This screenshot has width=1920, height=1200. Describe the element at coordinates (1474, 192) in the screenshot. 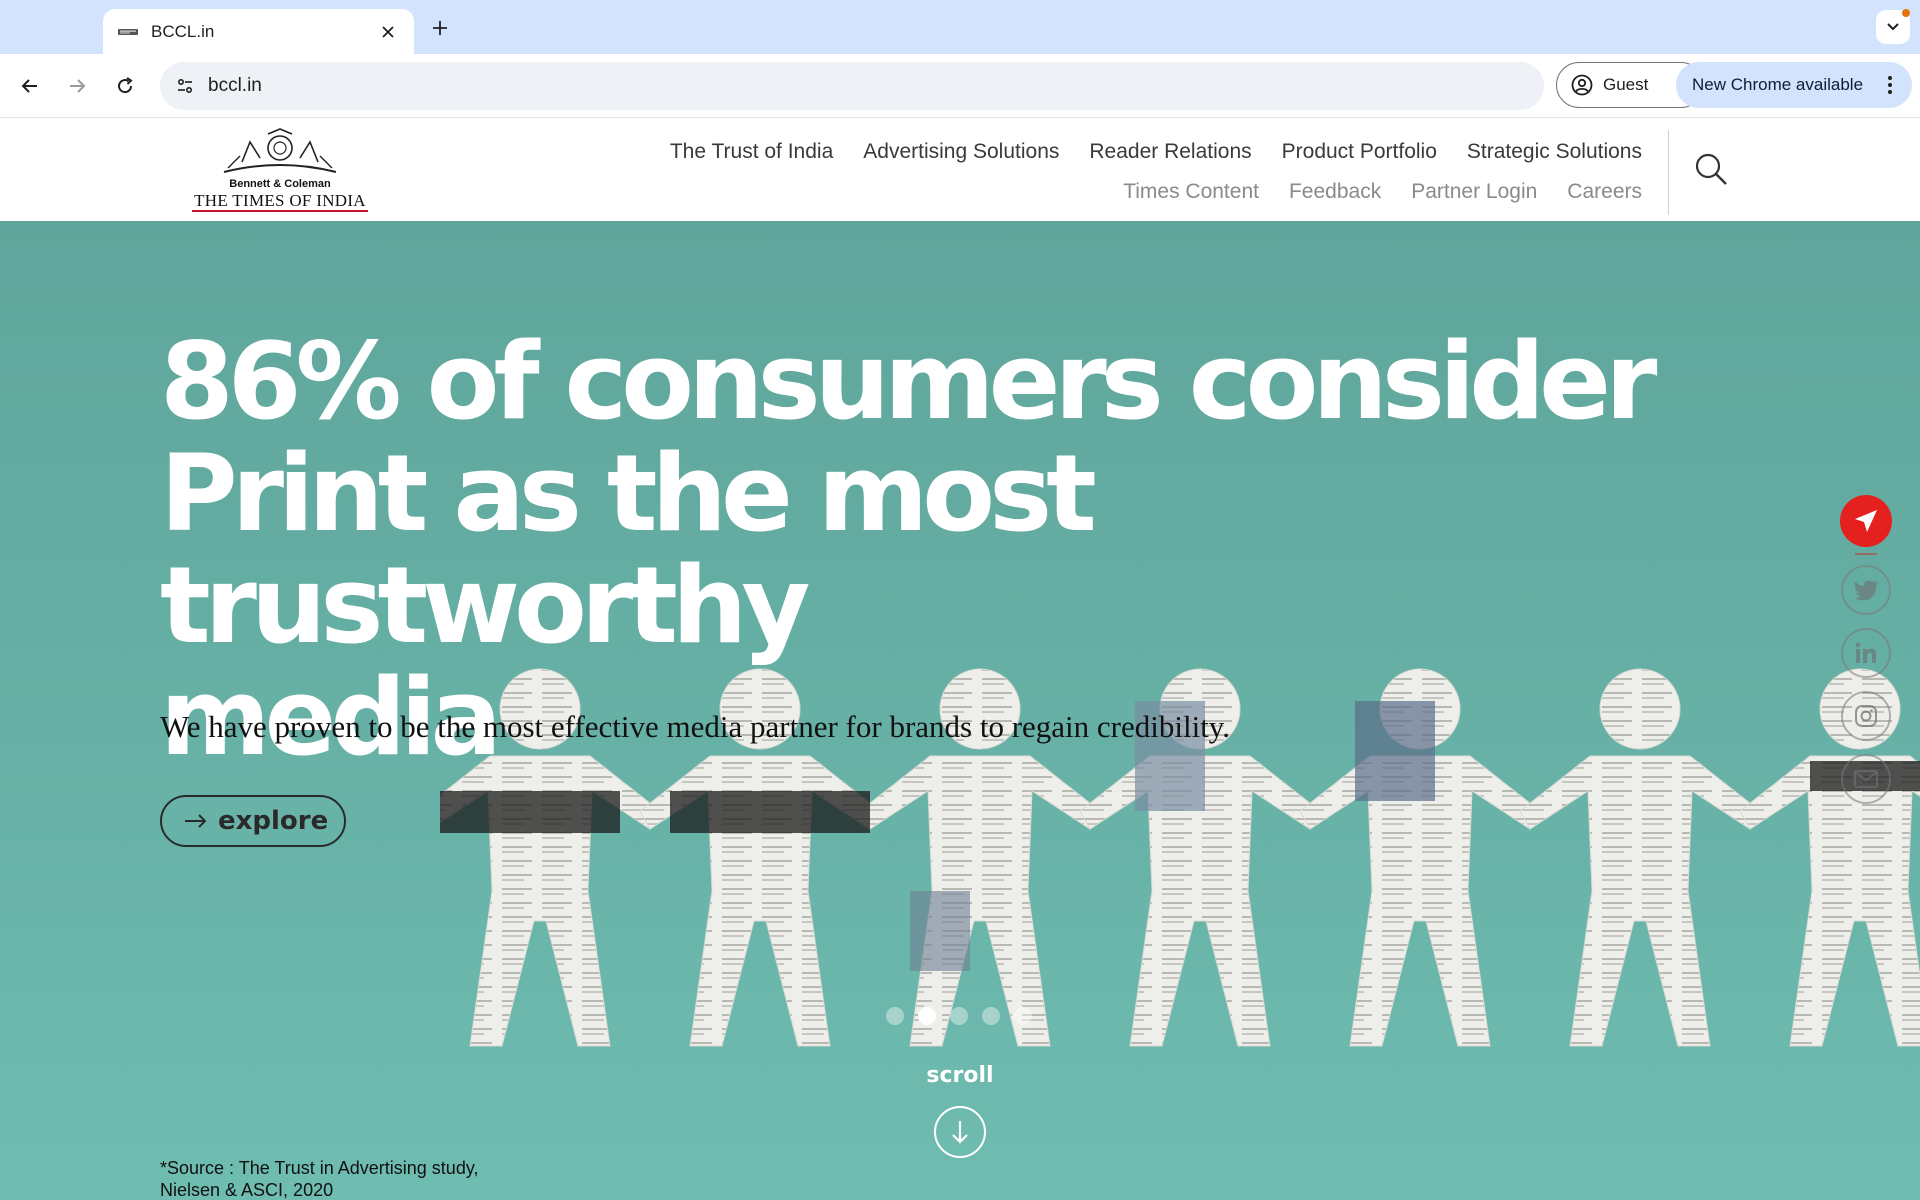

I see `nav-partner-login: Partner Login` at that location.